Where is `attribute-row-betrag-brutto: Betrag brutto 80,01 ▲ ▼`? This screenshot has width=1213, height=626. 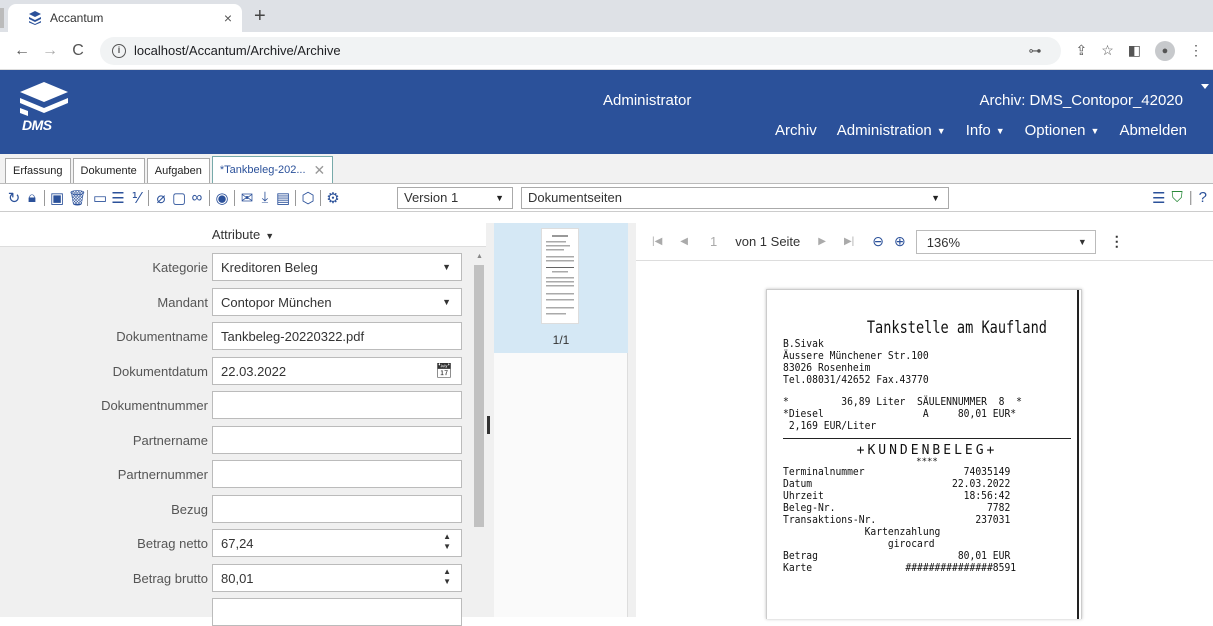
attribute-row-betrag-brutto: Betrag brutto 80,01 ▲ ▼ is located at coordinates (235, 577).